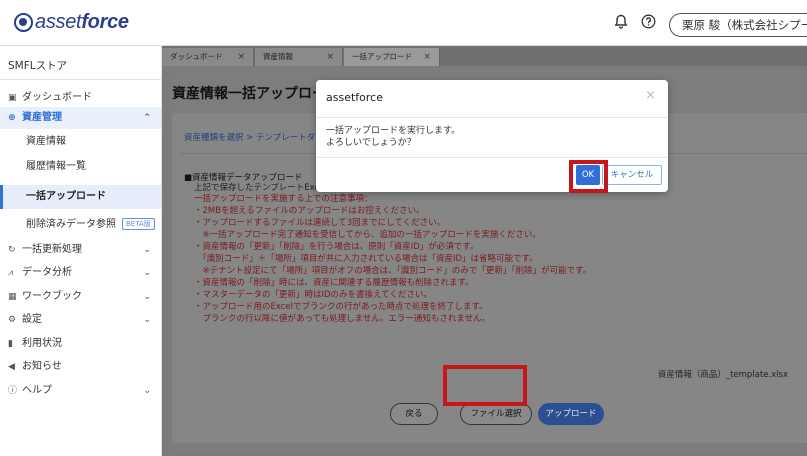 This screenshot has width=807, height=456. What do you see at coordinates (588, 175) in the screenshot?
I see `ok-button: OK` at bounding box center [588, 175].